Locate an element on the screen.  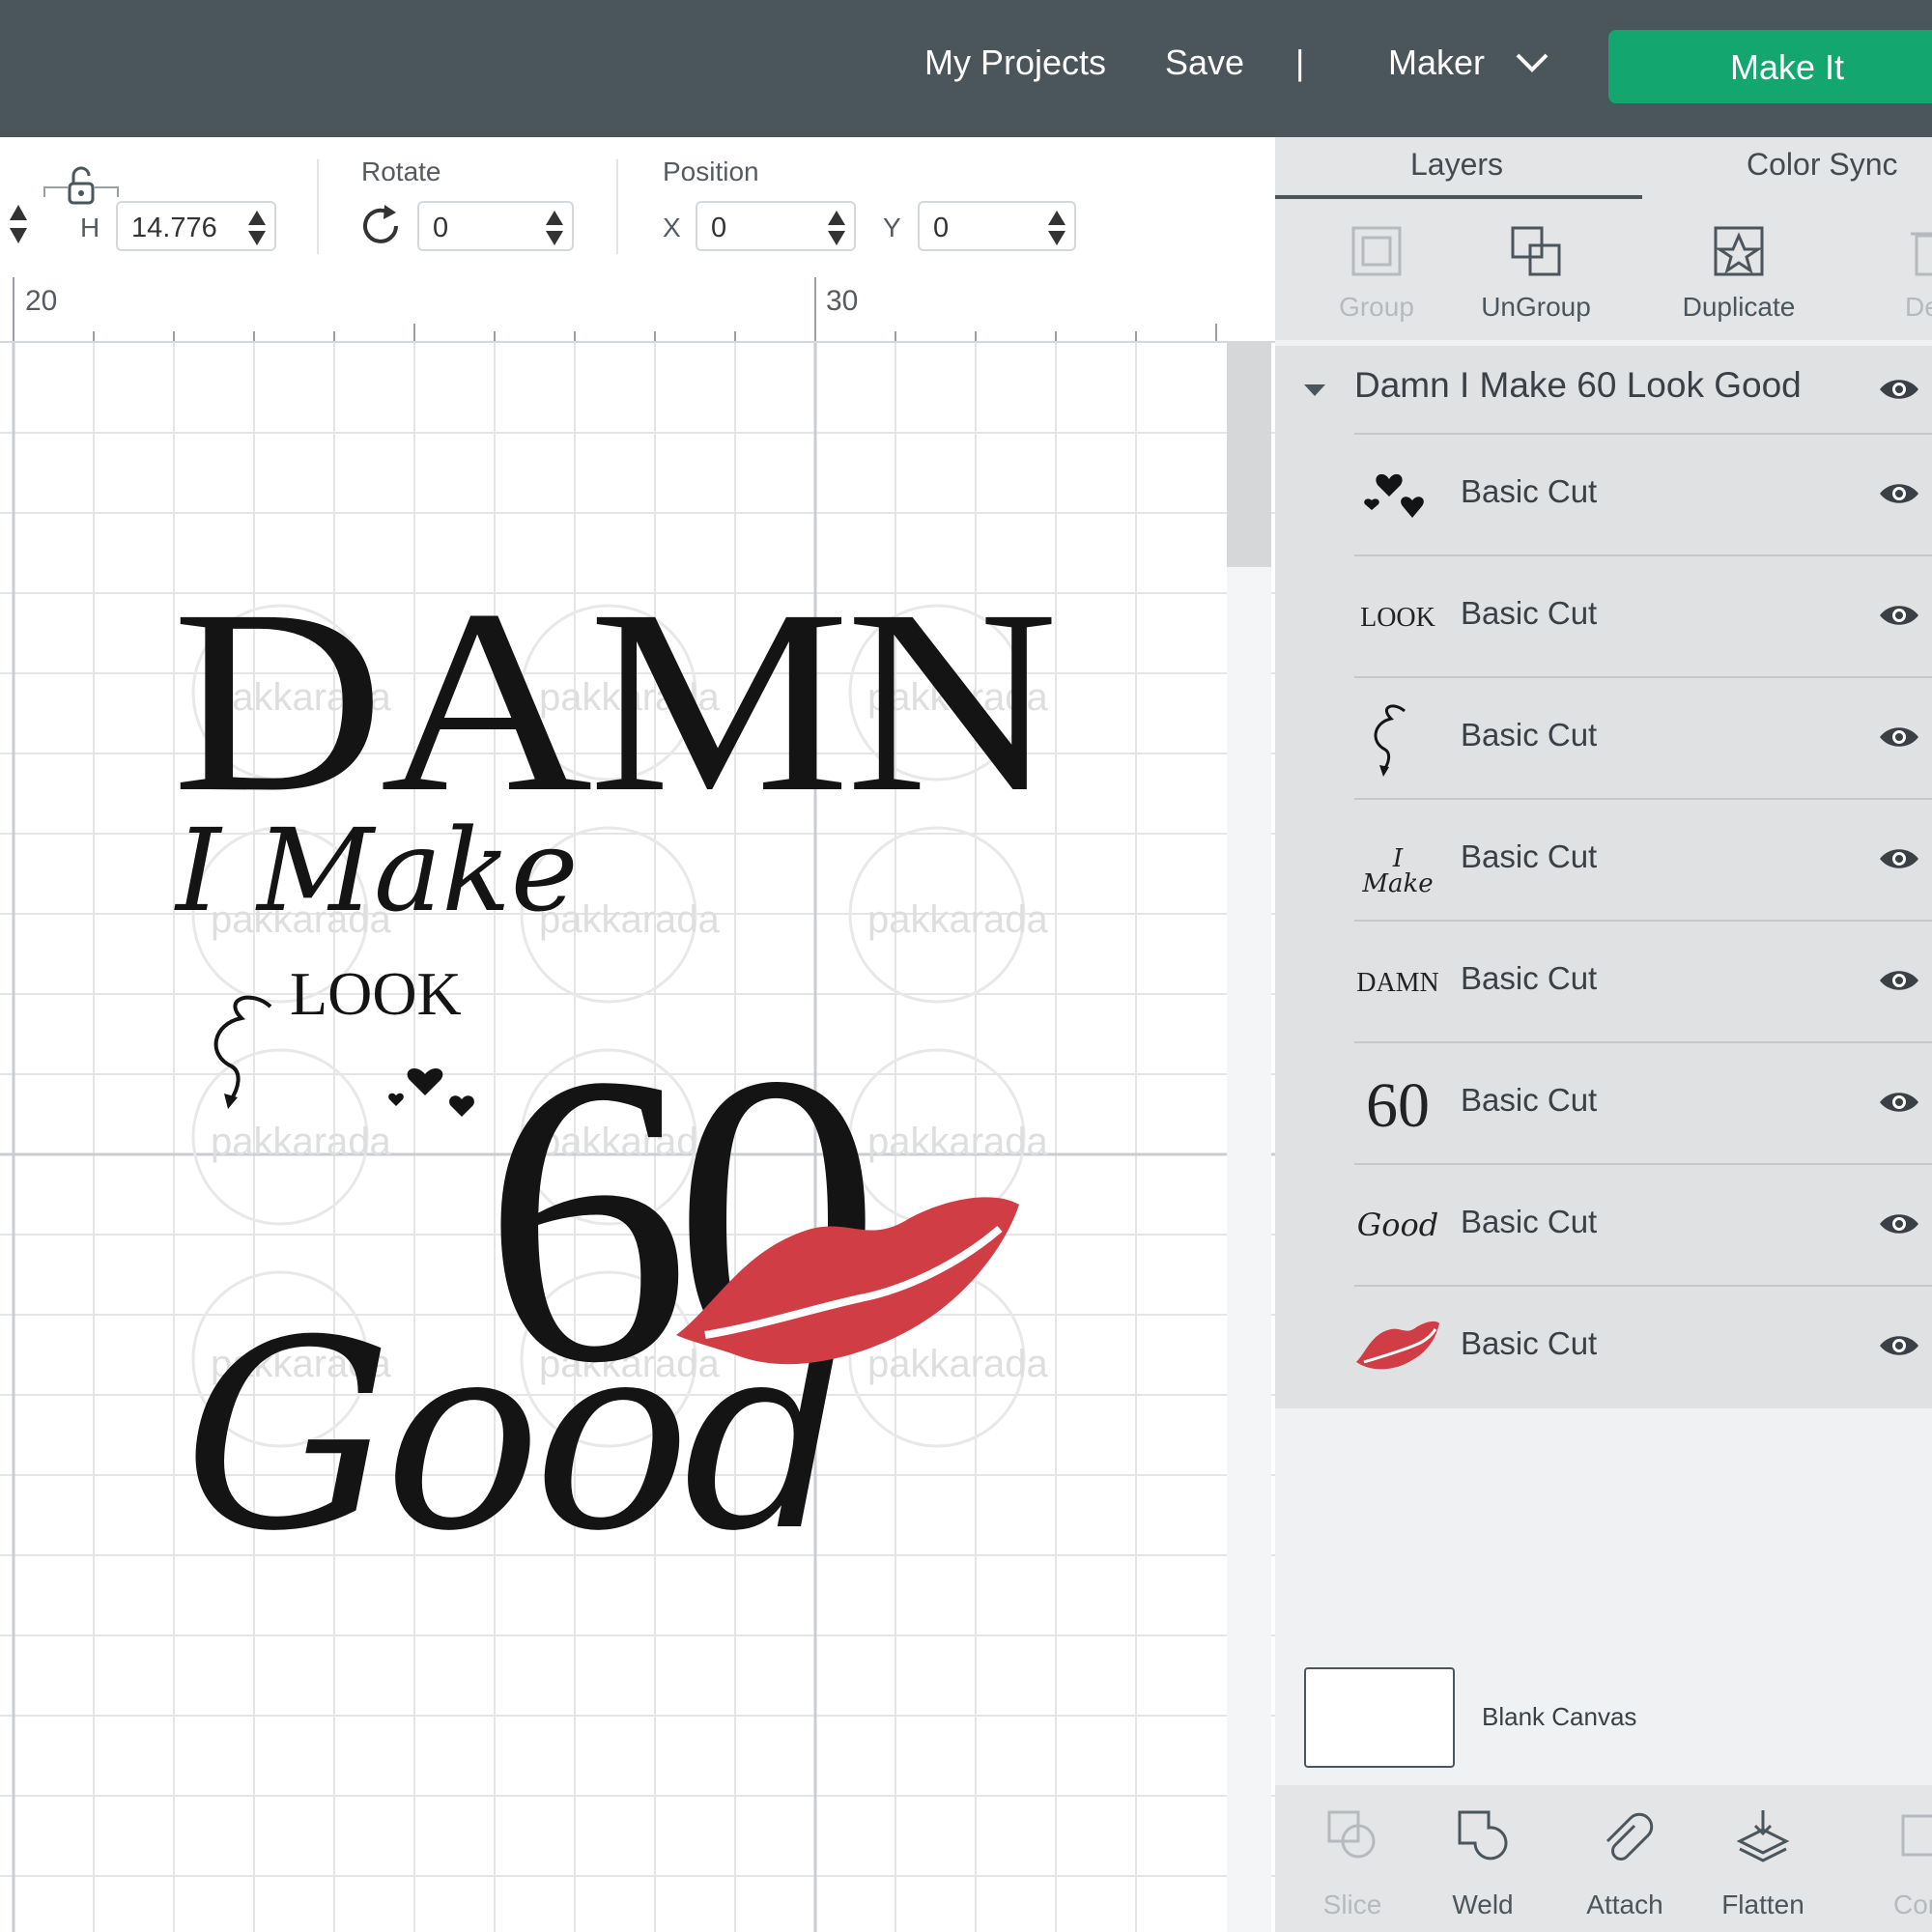
duplicate-button: Duplicate is located at coordinates (1739, 269).